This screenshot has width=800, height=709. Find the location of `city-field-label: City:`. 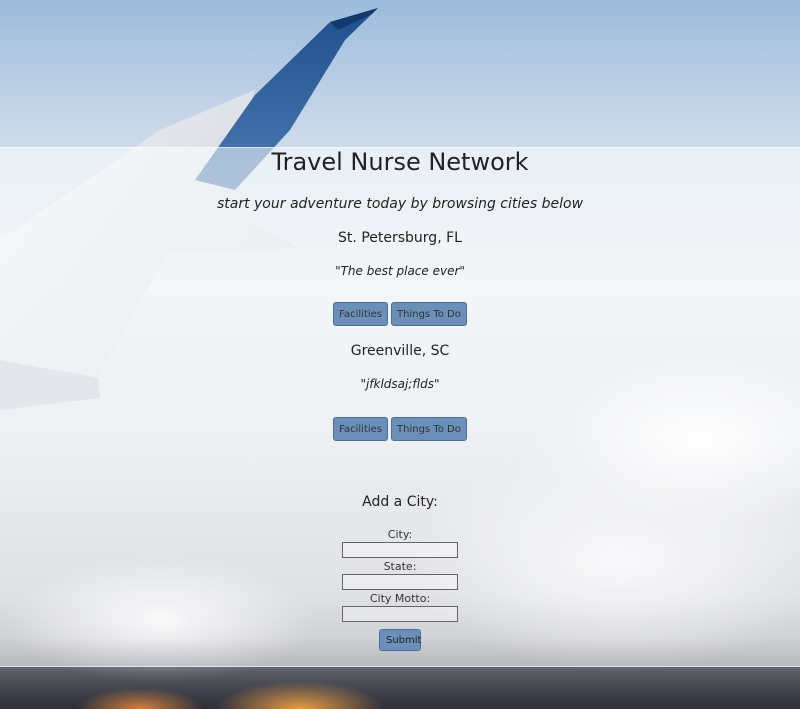

city-field-label: City: is located at coordinates (400, 534).